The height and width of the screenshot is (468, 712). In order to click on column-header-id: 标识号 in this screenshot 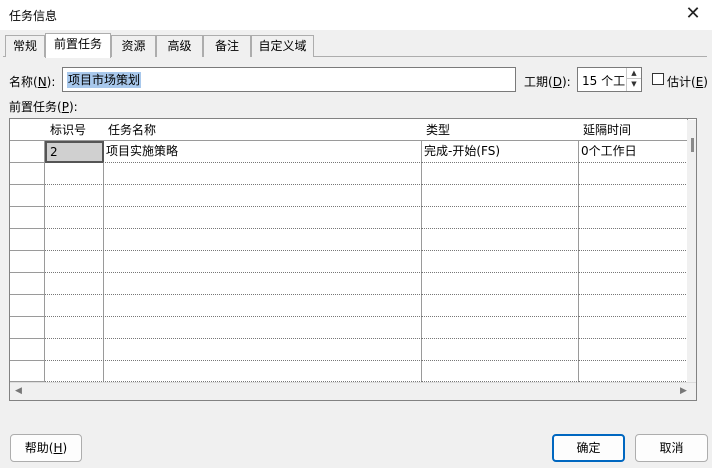, I will do `click(74, 130)`.